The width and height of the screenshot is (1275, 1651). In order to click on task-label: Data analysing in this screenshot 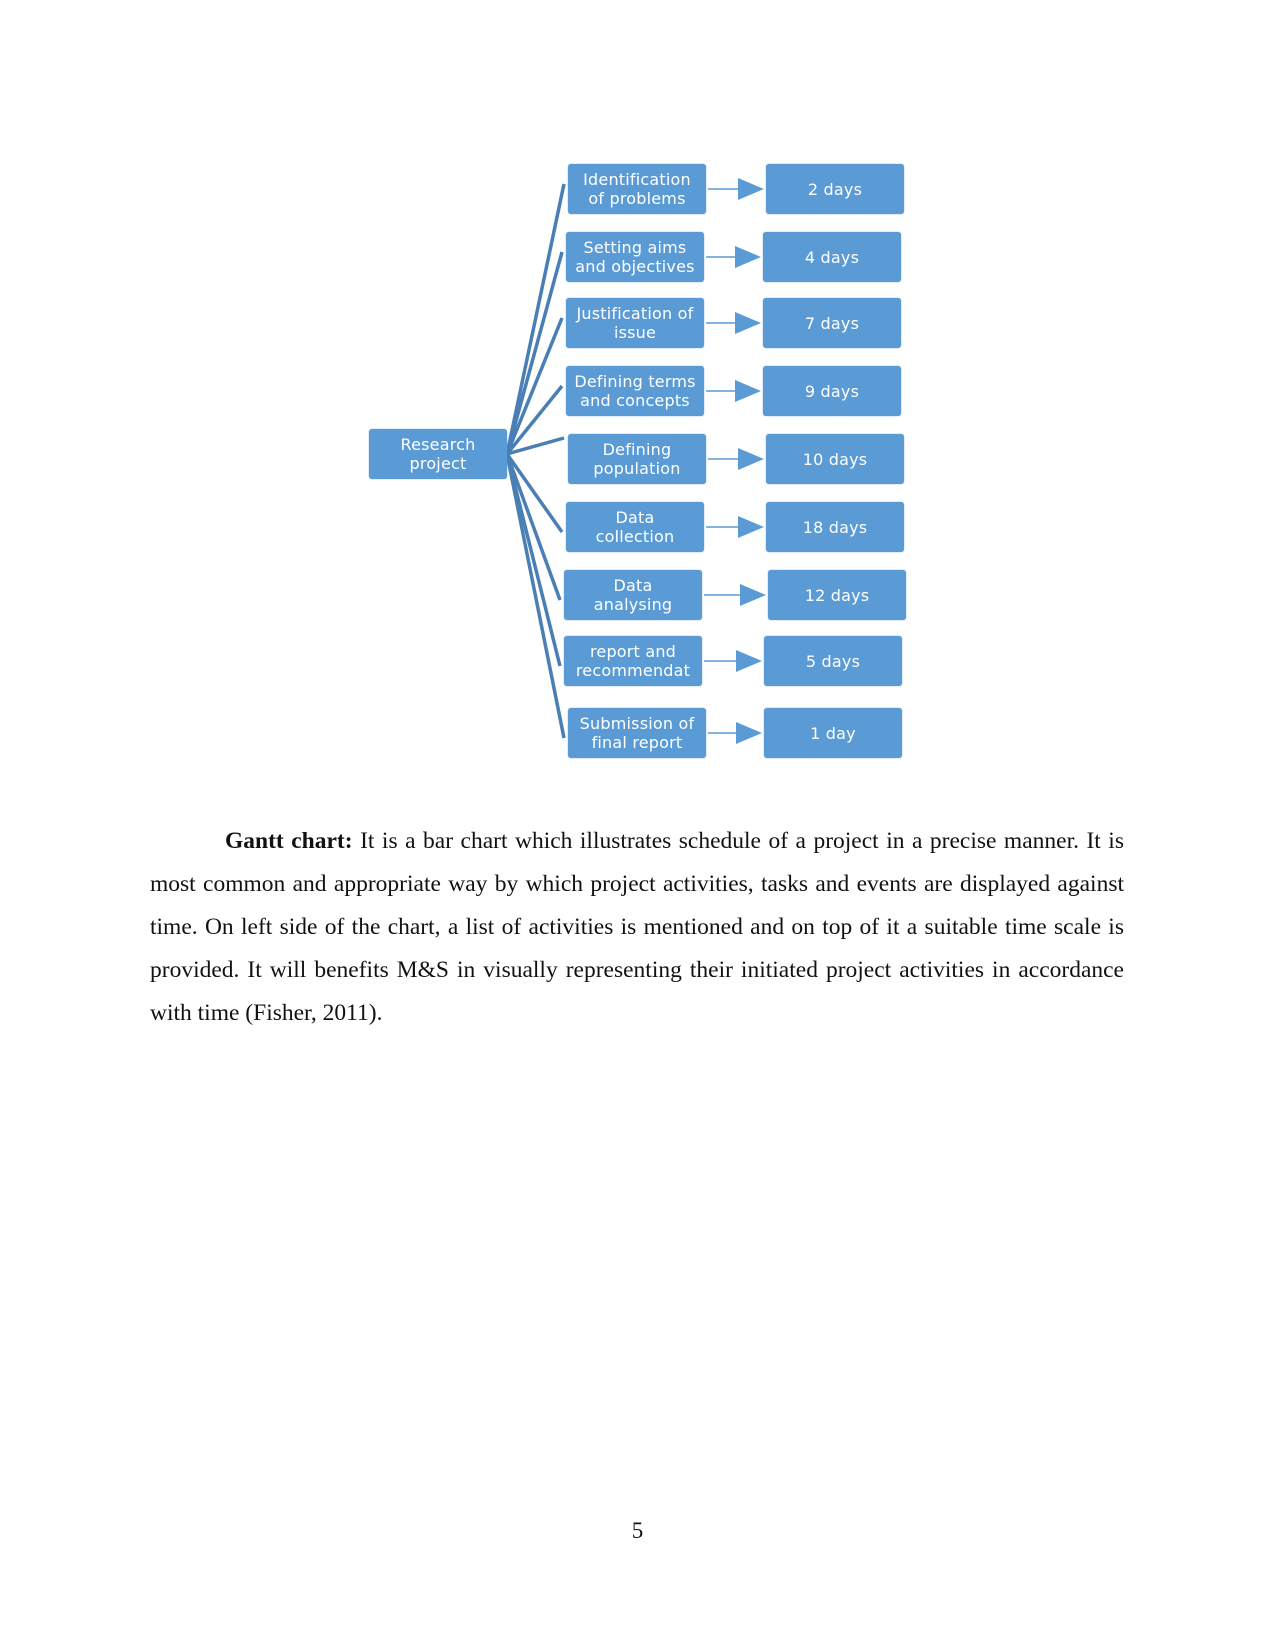, I will do `click(633, 595)`.